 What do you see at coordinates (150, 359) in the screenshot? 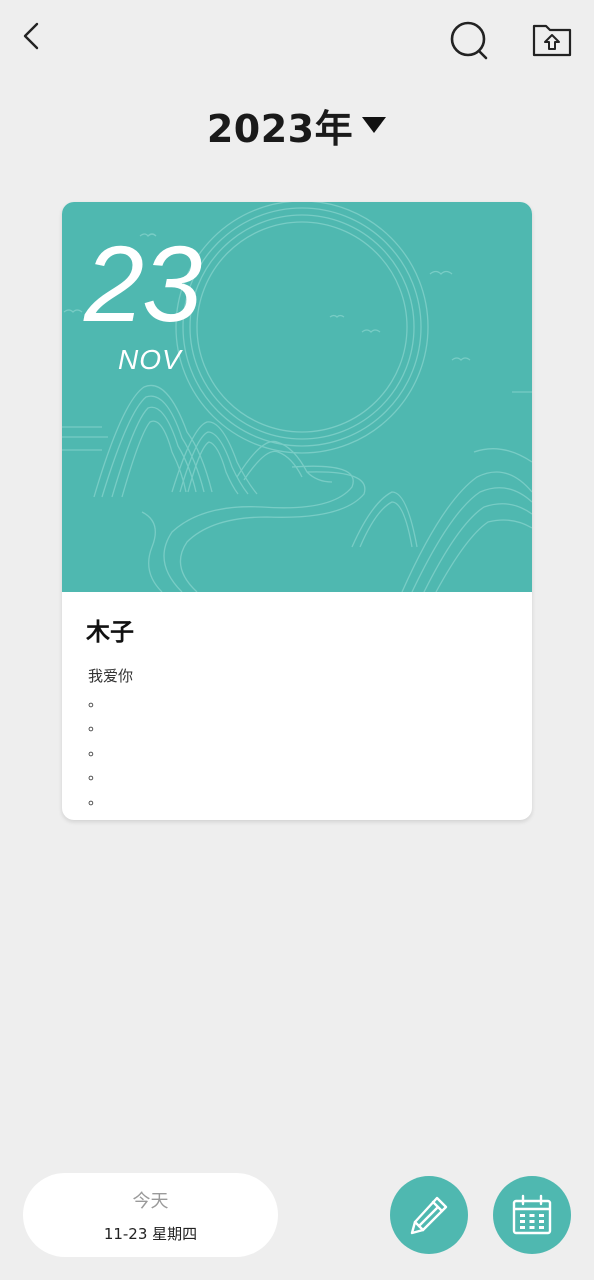
I see `entry-month: NOV` at bounding box center [150, 359].